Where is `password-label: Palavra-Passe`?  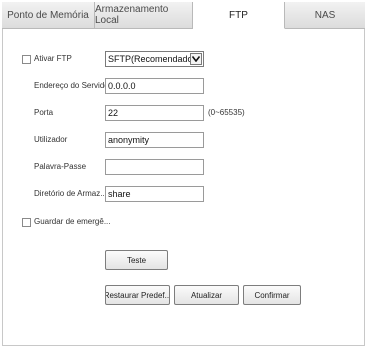 password-label: Palavra-Passe is located at coordinates (60, 166).